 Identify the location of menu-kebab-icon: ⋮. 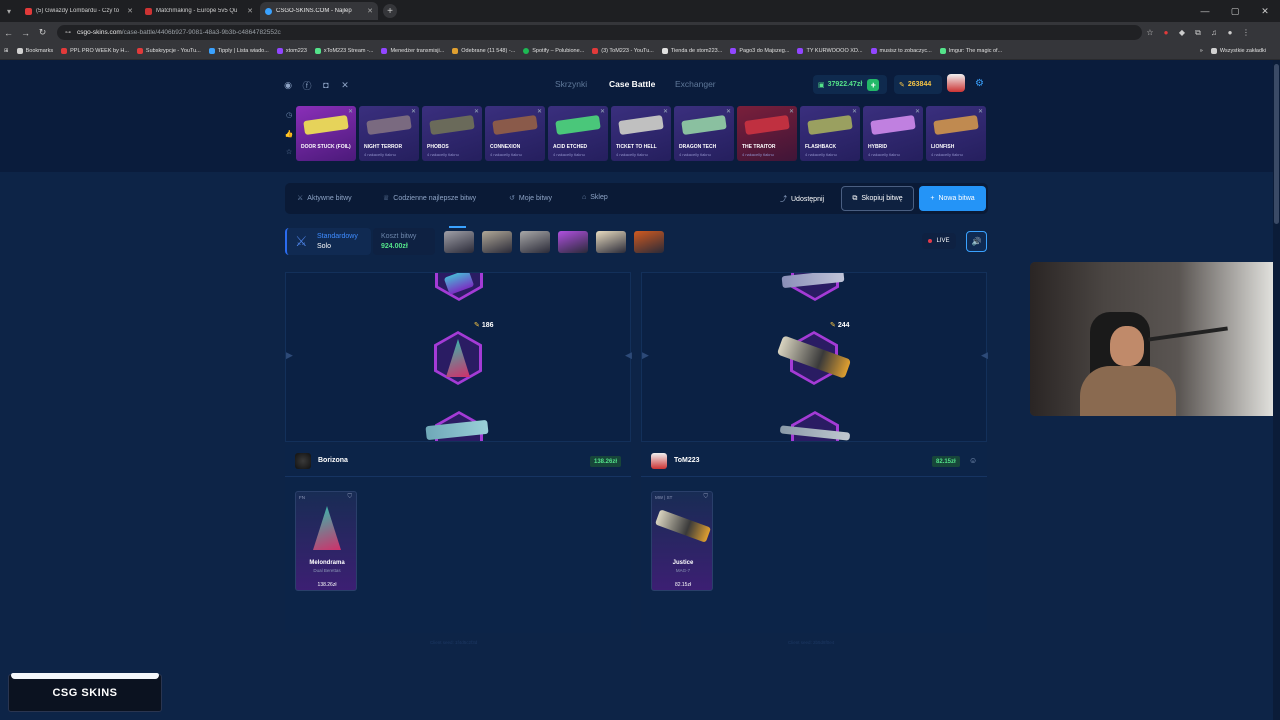
(1246, 32).